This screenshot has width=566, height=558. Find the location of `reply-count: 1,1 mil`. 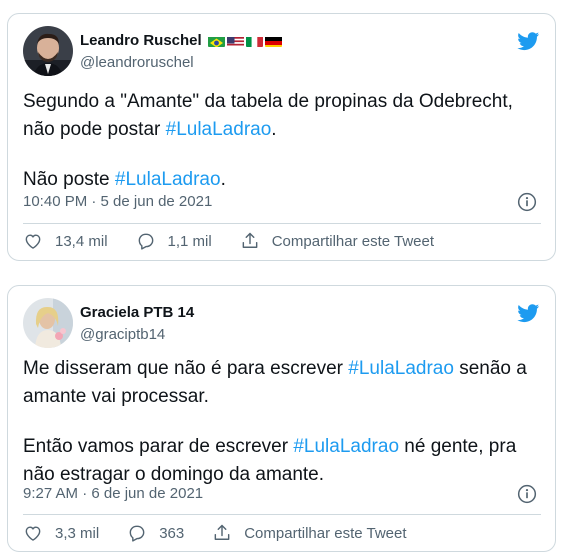

reply-count: 1,1 mil is located at coordinates (189, 241).